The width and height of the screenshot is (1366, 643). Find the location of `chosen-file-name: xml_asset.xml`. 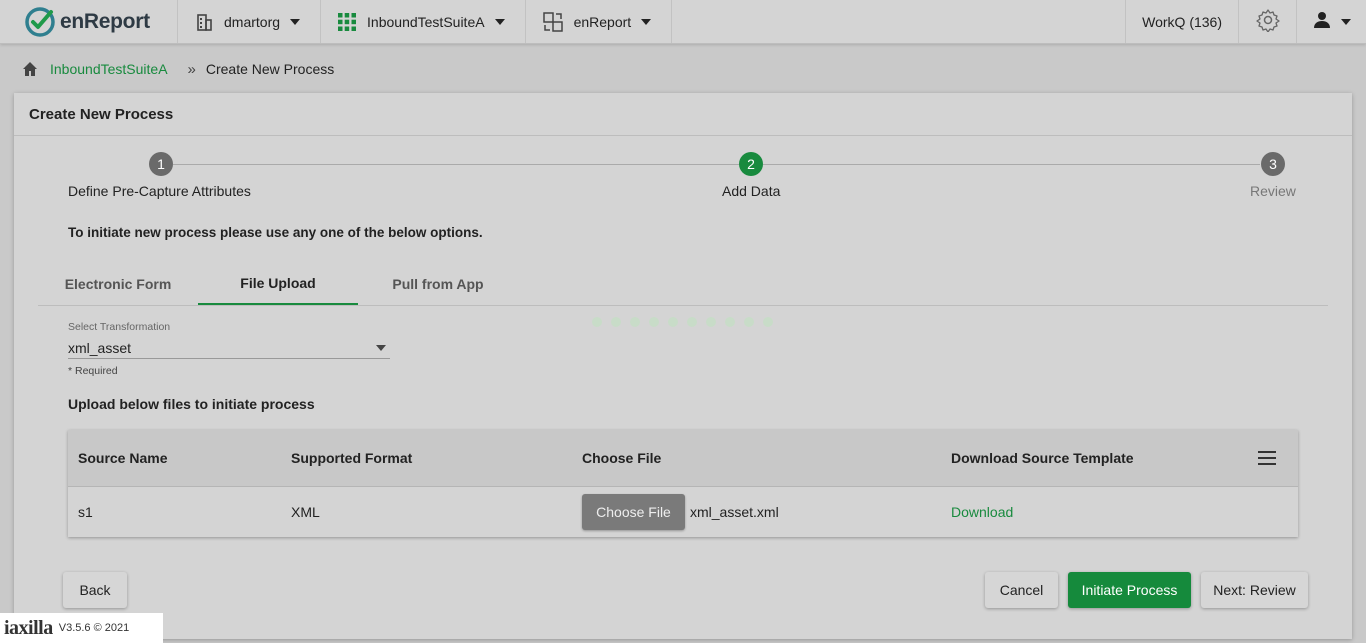

chosen-file-name: xml_asset.xml is located at coordinates (734, 511).